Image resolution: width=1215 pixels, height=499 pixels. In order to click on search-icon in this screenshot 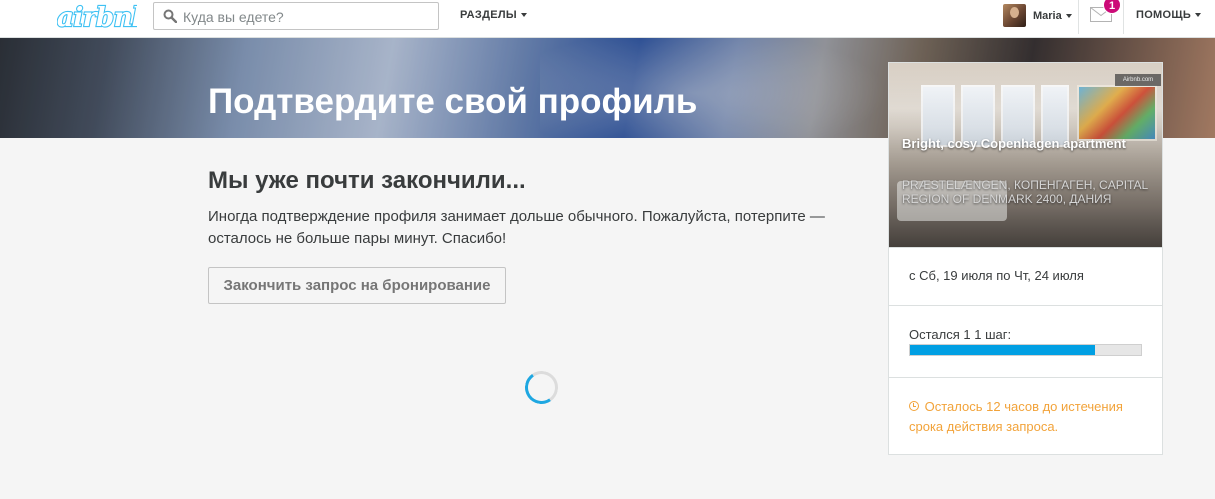, I will do `click(170, 16)`.